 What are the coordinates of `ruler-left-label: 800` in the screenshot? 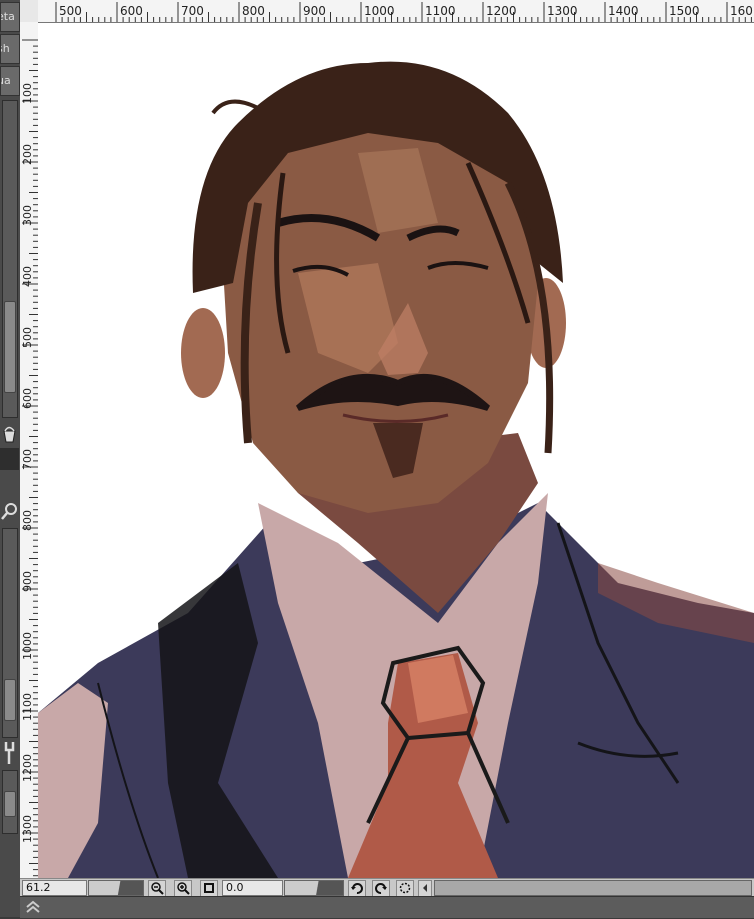 It's located at (27, 520).